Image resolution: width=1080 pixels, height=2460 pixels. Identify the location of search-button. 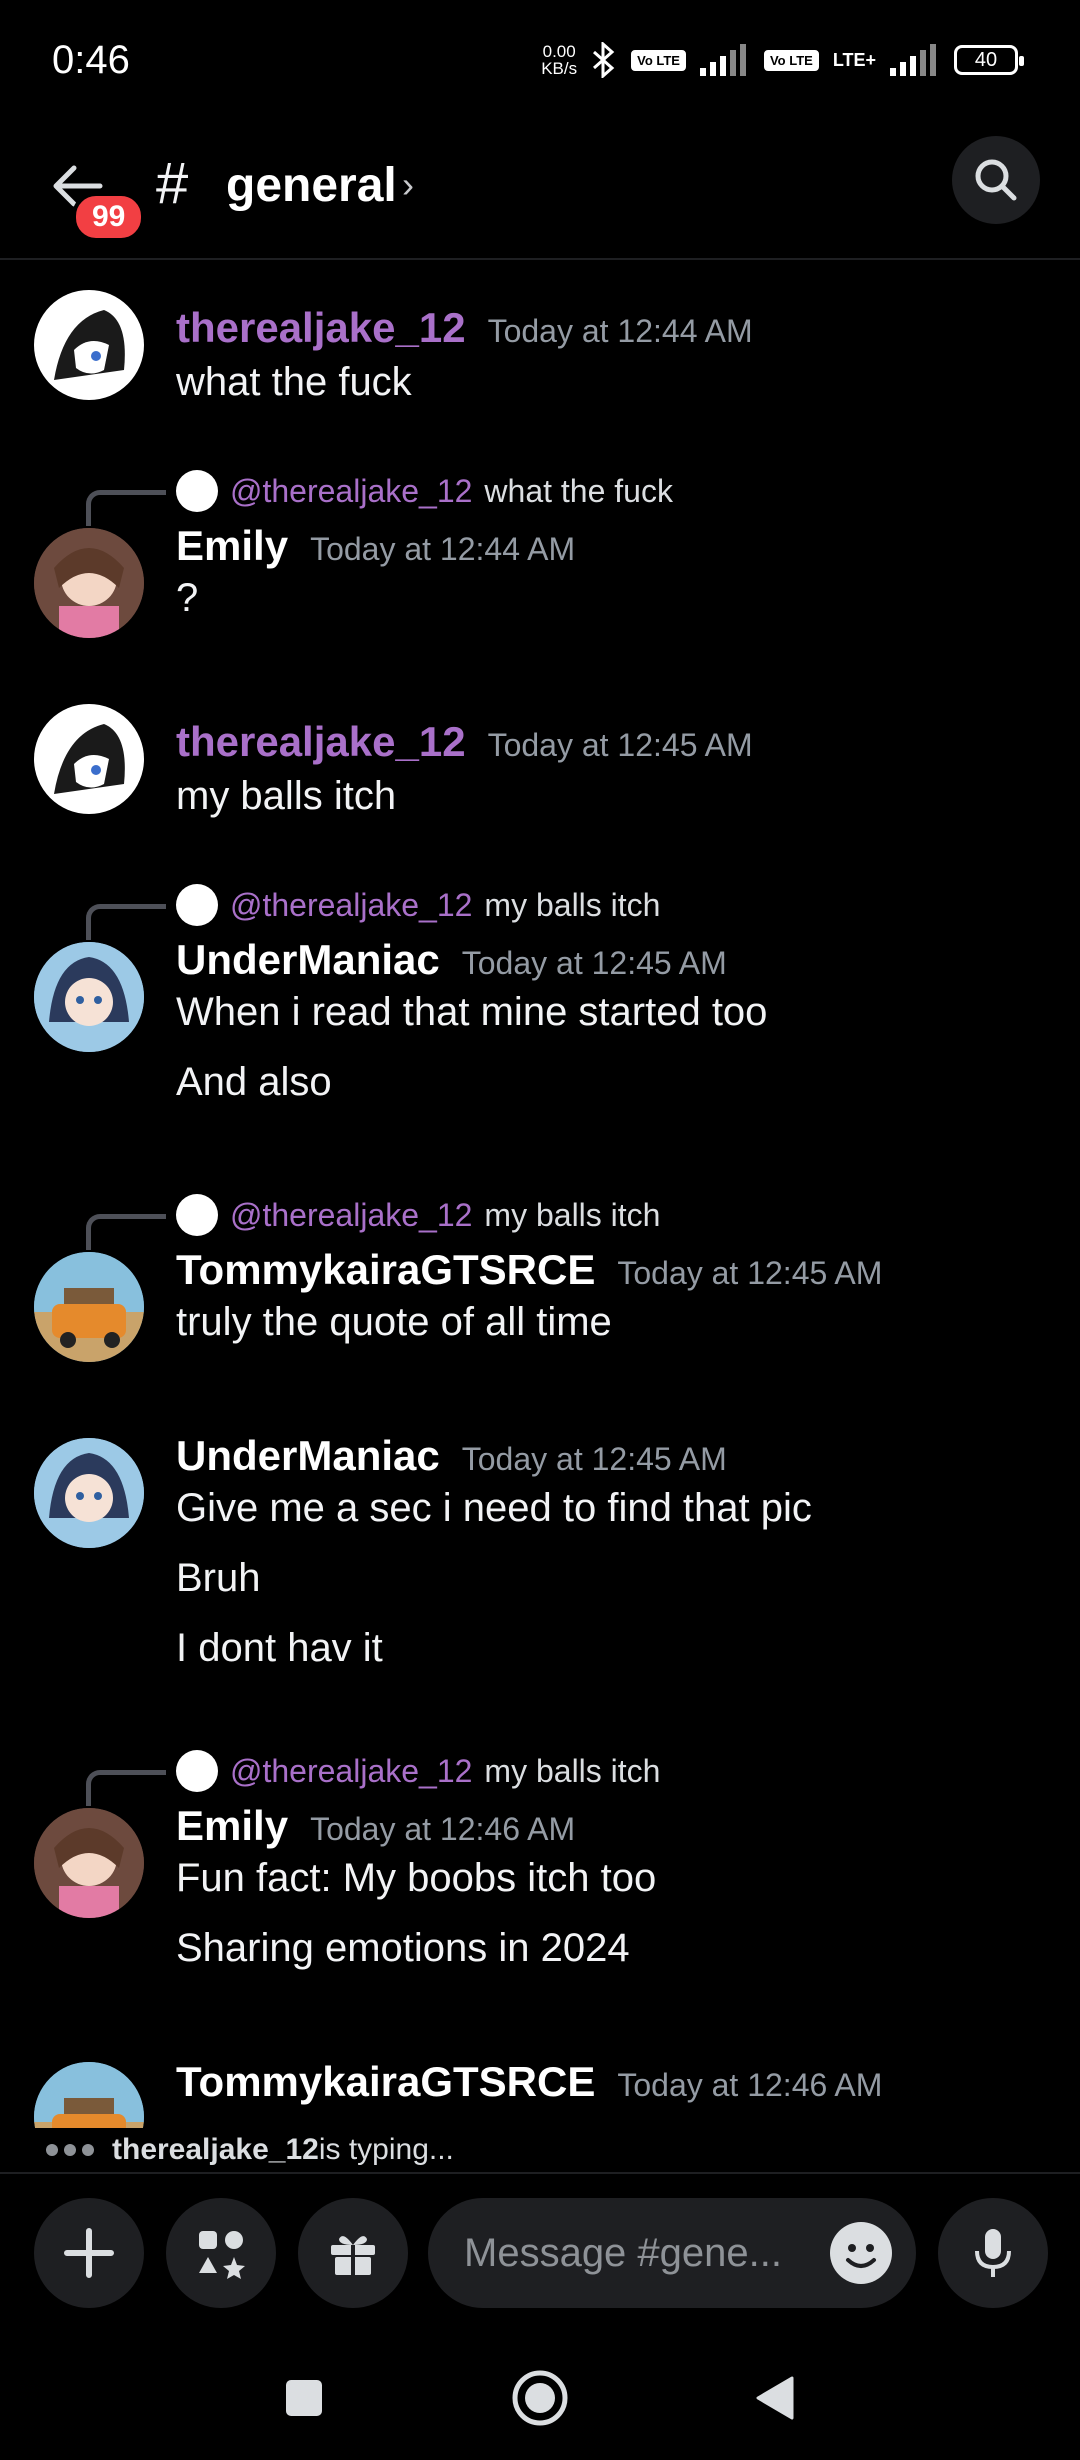
(996, 180).